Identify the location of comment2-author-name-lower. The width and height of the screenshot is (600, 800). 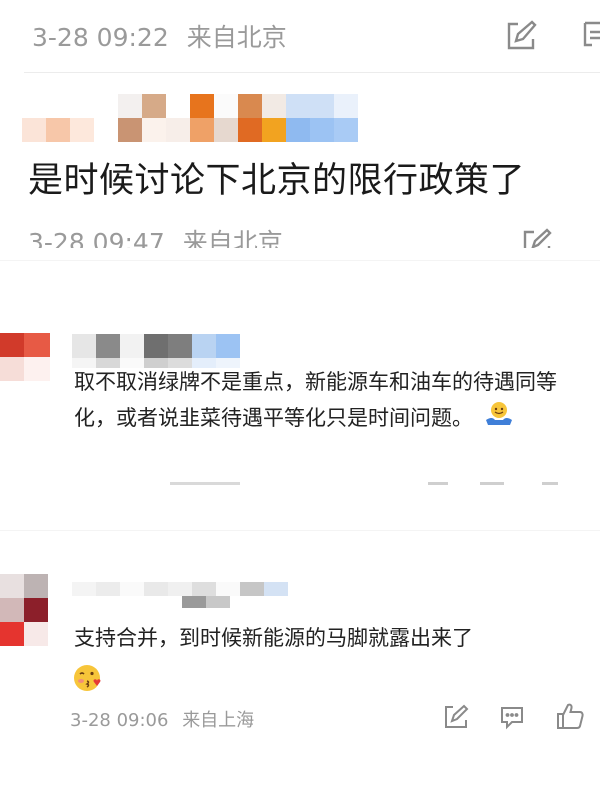
(206, 602).